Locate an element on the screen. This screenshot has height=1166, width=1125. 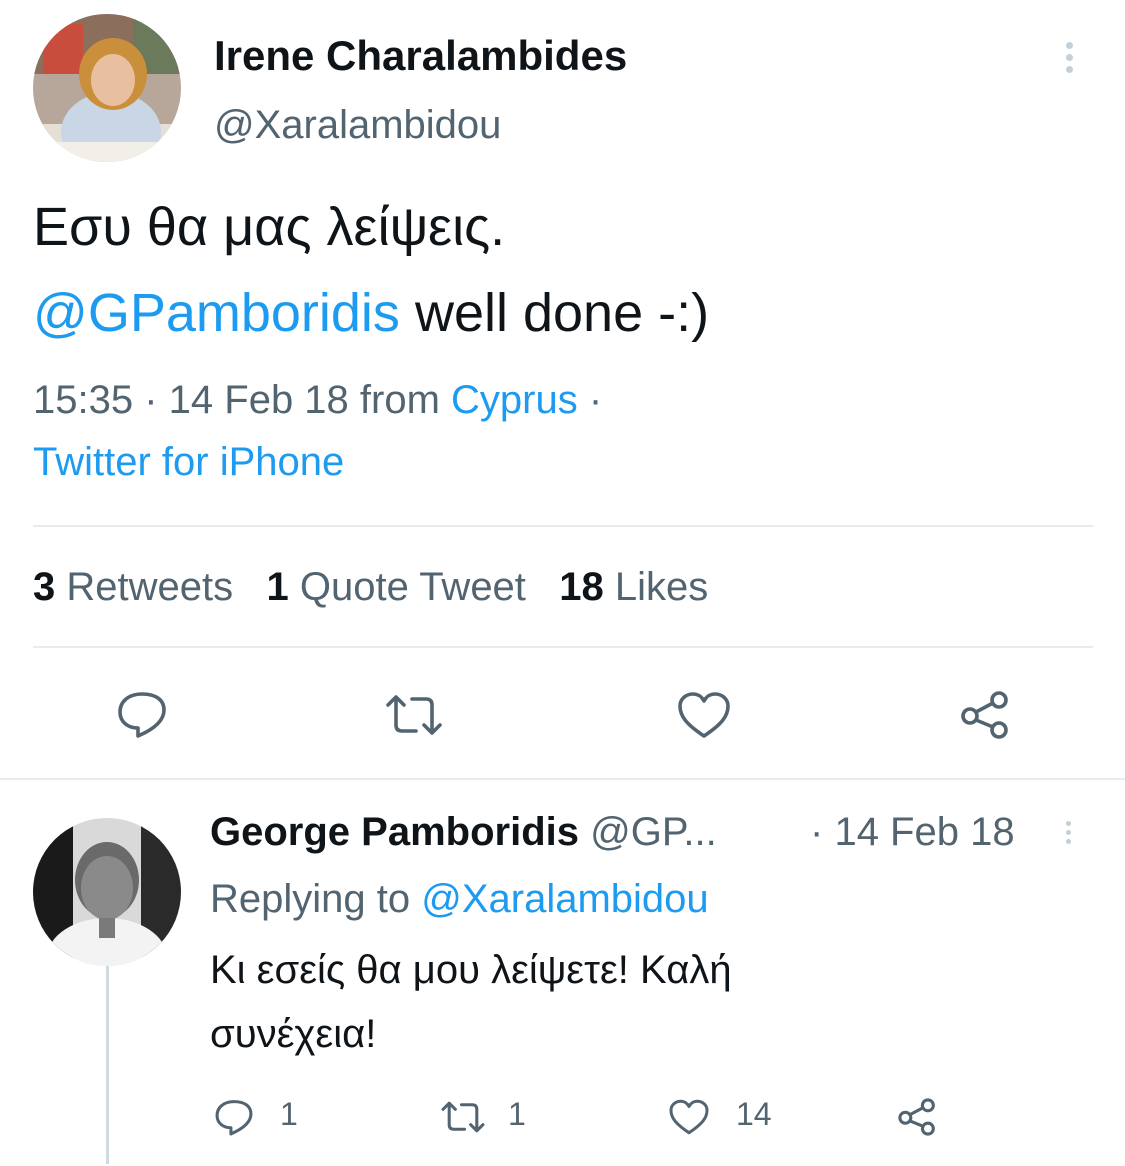
mention-link: @GPamboridis is located at coordinates (216, 313).